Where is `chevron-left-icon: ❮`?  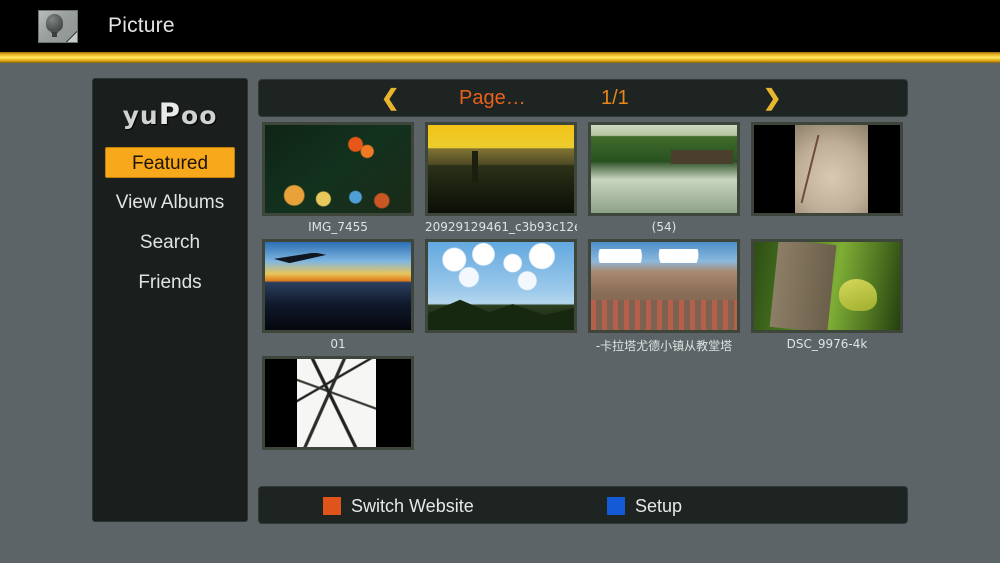
chevron-left-icon: ❮ is located at coordinates (390, 98).